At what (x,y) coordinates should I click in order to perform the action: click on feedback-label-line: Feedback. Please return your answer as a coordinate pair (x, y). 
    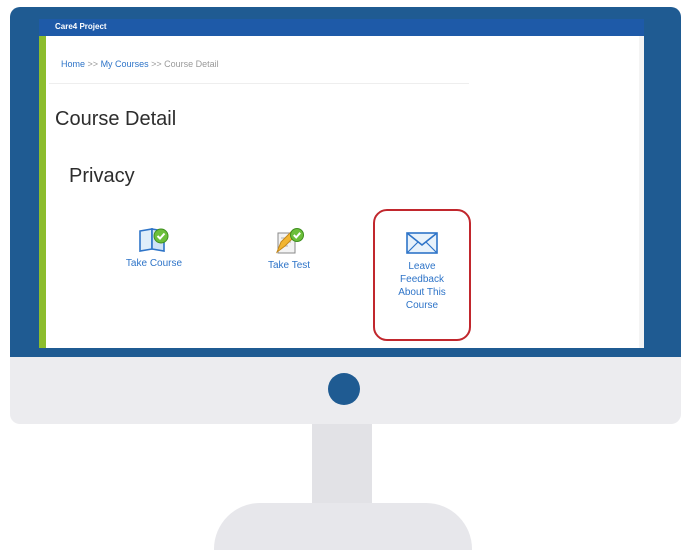
    Looking at the image, I should click on (422, 279).